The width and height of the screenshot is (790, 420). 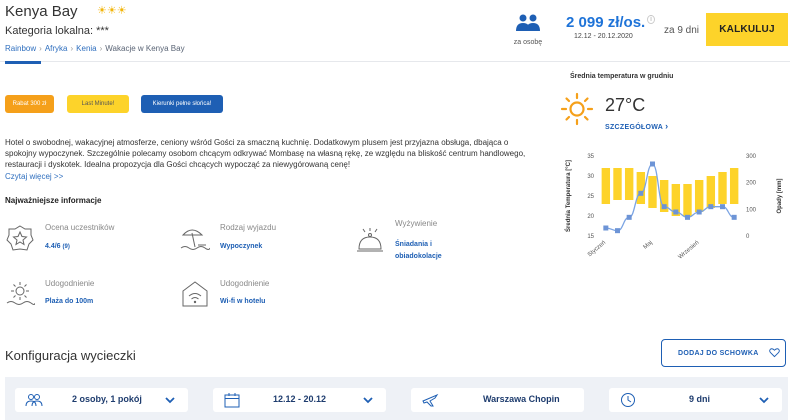 I want to click on info-icon: i, so click(x=651, y=19).